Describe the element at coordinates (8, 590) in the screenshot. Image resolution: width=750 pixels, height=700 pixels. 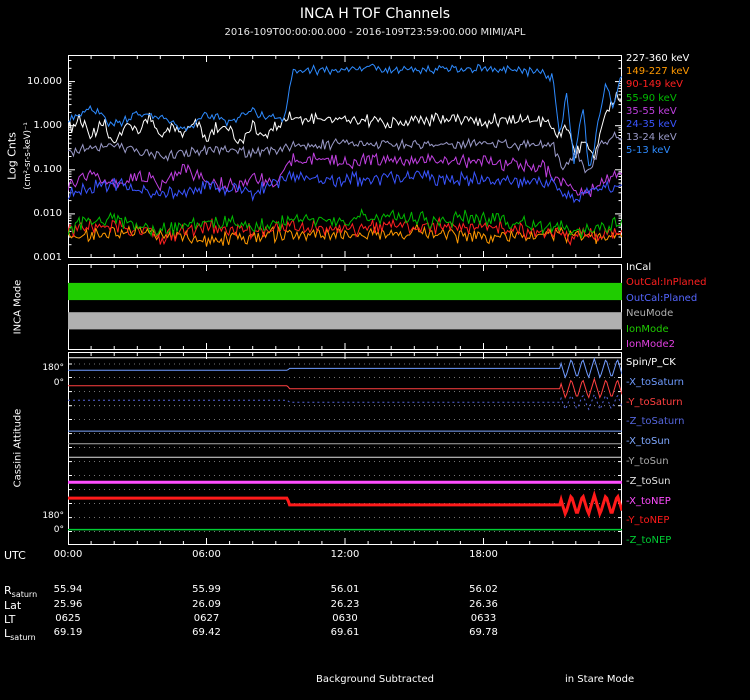
I see `info-row-label-main: R` at that location.